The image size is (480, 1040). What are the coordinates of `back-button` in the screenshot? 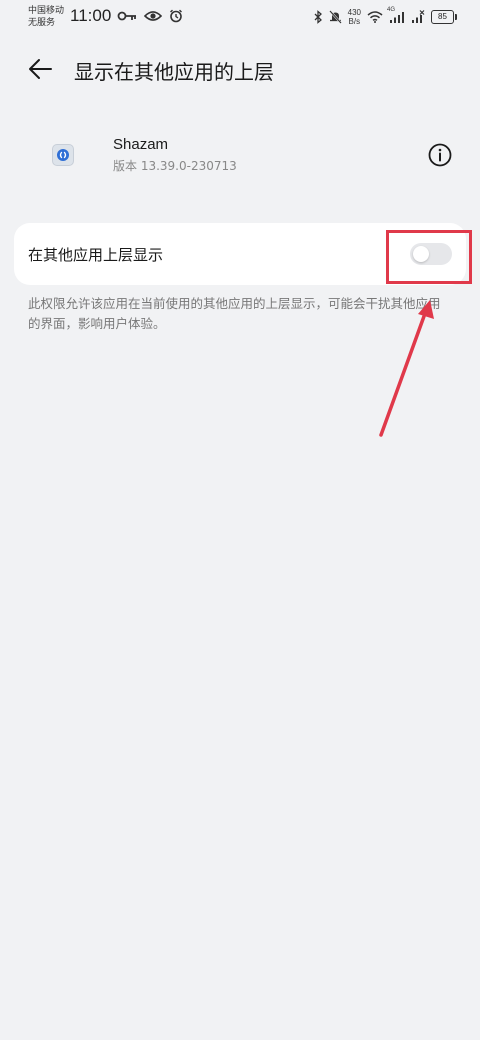 It's located at (41, 69).